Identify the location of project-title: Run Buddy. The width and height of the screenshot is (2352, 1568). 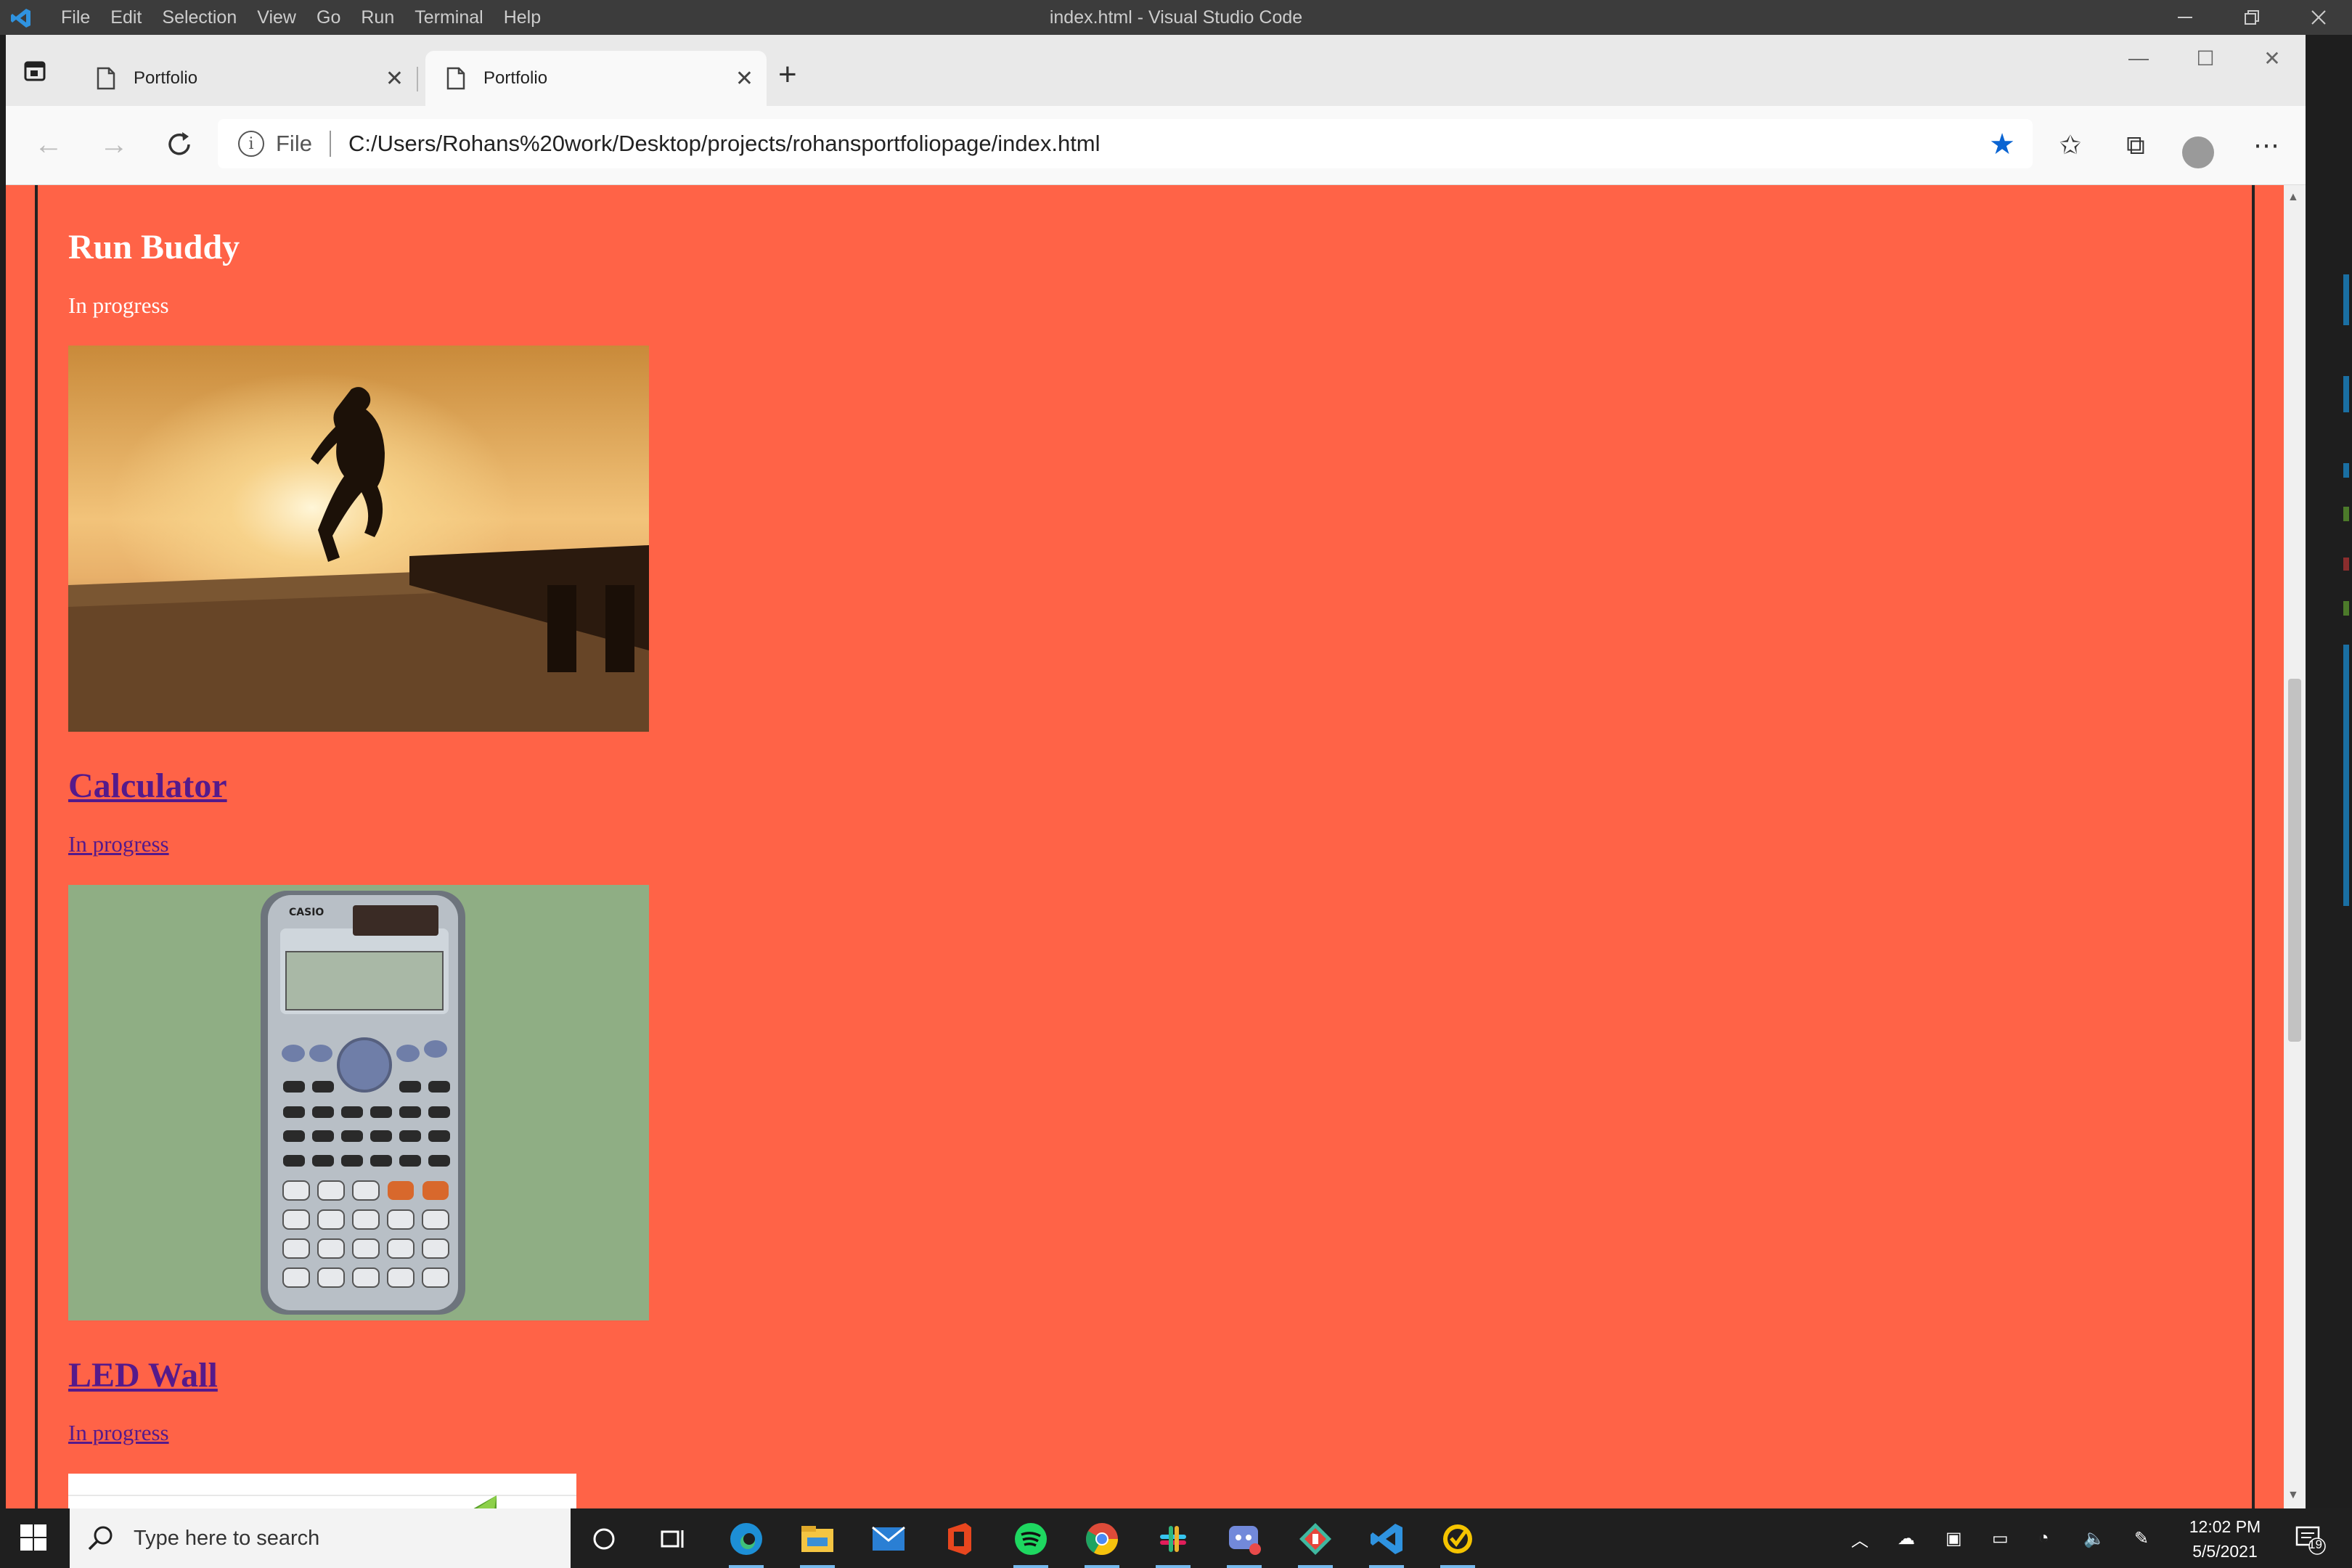
(154, 247).